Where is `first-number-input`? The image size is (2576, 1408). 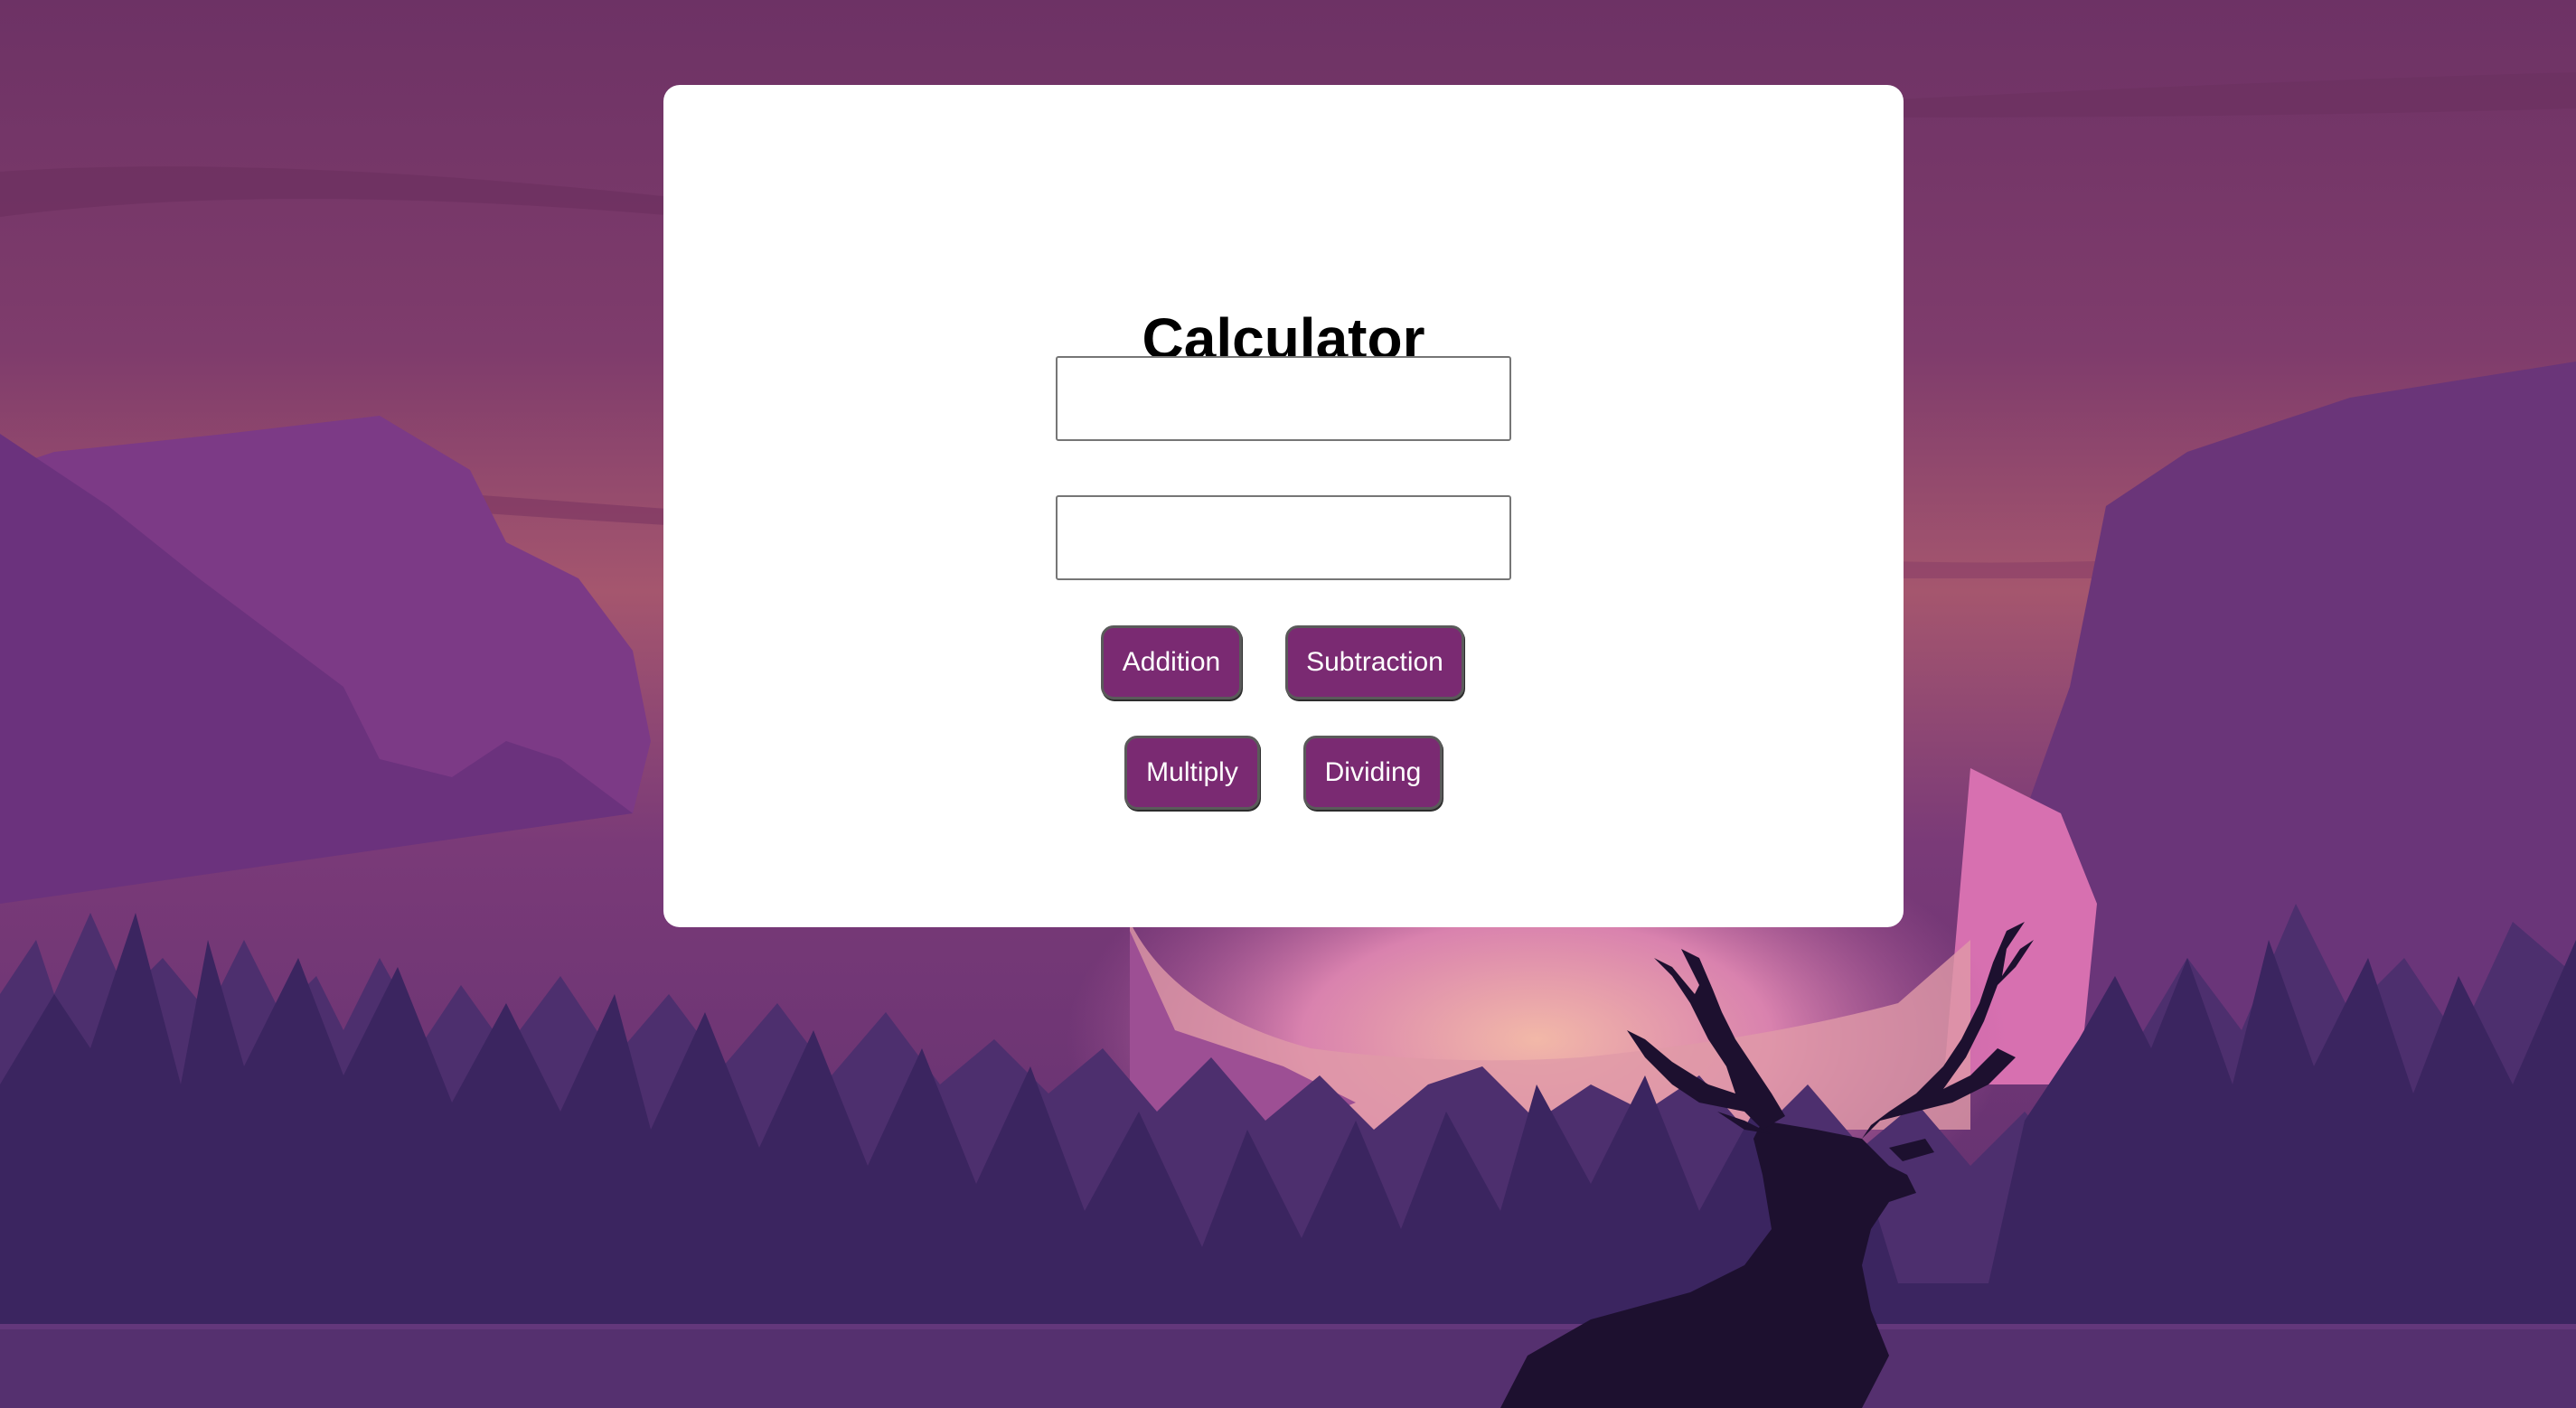 first-number-input is located at coordinates (1283, 398).